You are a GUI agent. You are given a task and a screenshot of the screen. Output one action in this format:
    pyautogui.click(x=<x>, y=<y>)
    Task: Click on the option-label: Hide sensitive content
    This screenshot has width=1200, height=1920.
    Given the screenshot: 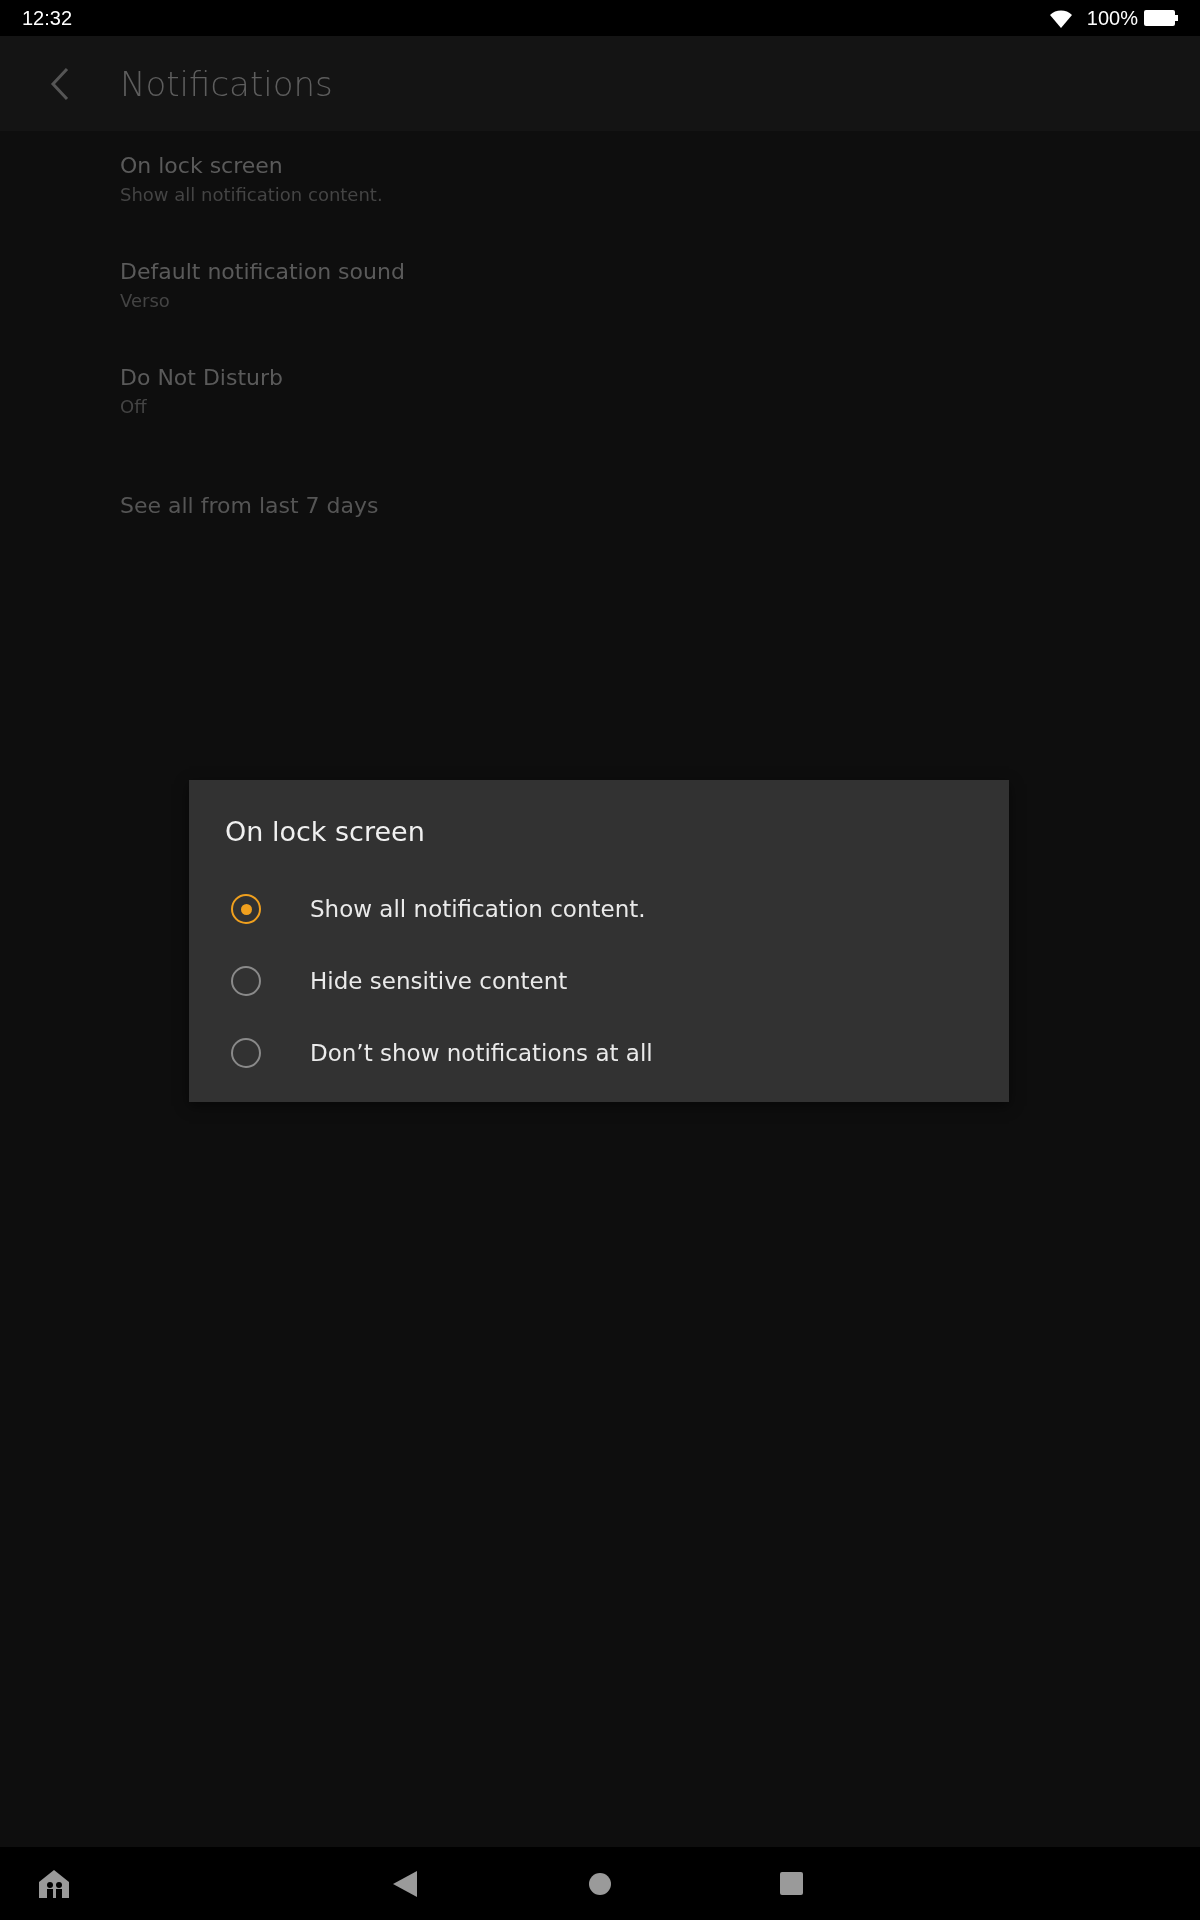 What is the action you would take?
    pyautogui.click(x=439, y=981)
    